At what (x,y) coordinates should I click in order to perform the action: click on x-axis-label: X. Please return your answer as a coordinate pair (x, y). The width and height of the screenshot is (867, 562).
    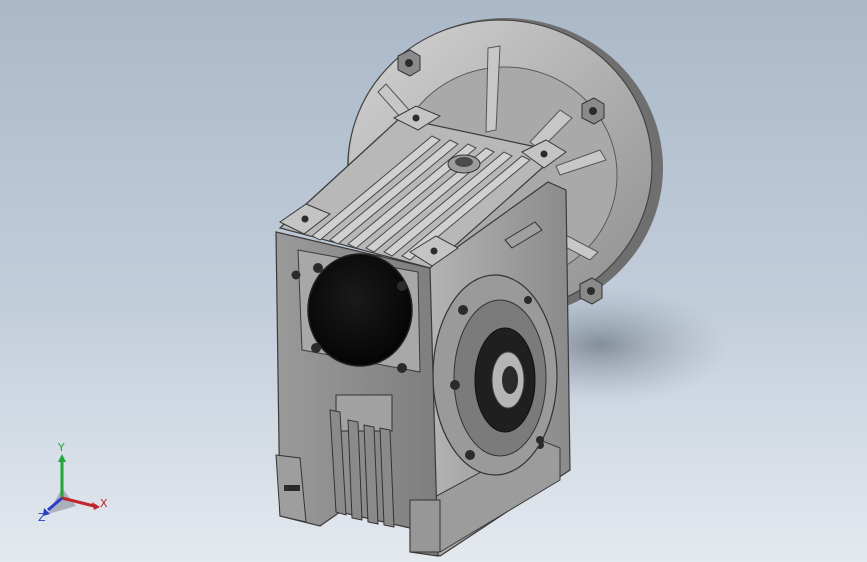
    Looking at the image, I should click on (104, 503).